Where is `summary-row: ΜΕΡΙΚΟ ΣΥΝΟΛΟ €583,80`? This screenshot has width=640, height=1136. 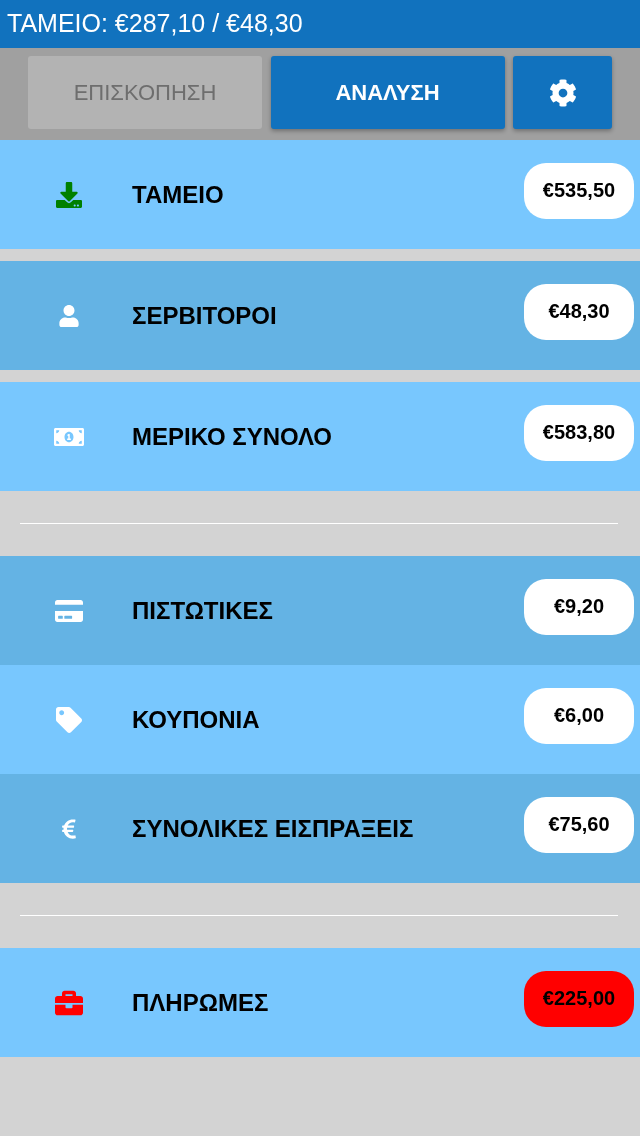
summary-row: ΜΕΡΙΚΟ ΣΥΝΟΛΟ €583,80 is located at coordinates (320, 436).